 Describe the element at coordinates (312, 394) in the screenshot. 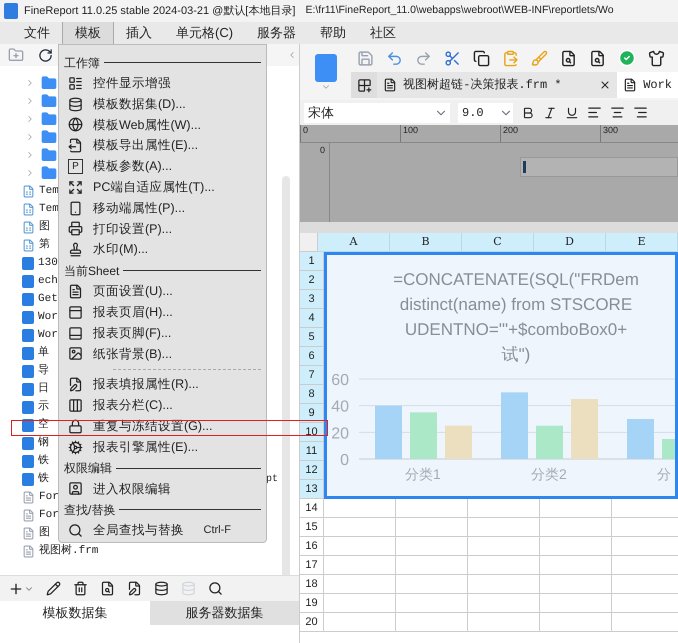

I see `row-header: 8` at that location.